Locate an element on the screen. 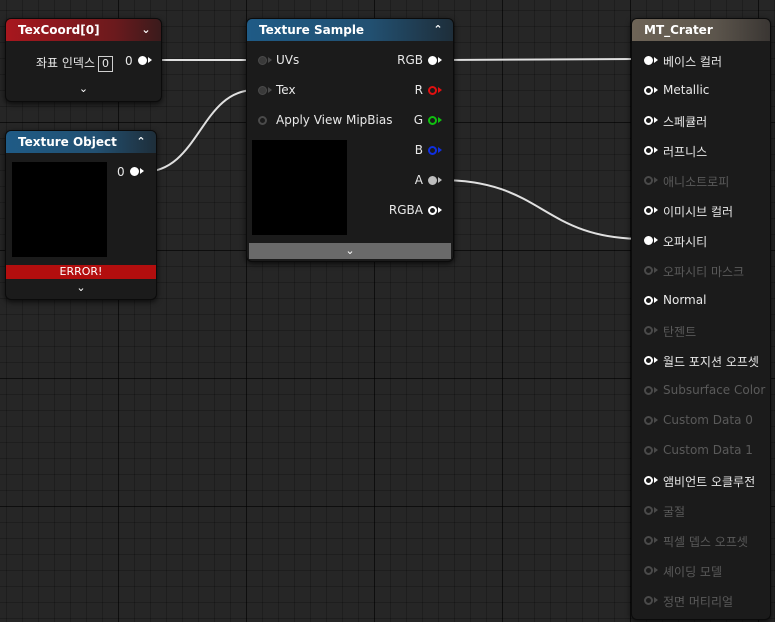 Image resolution: width=775 pixels, height=622 pixels. b-output-pin is located at coordinates (432, 150).